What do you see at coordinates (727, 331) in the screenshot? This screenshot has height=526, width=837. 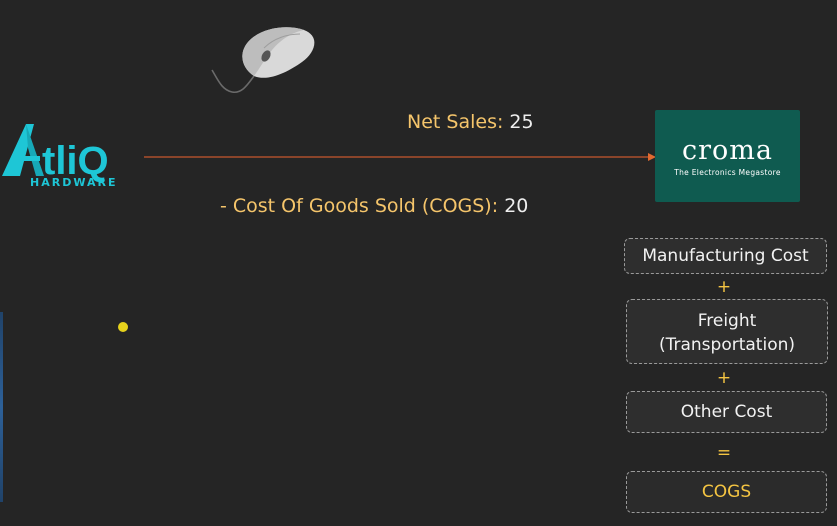 I see `freight-box: Freight (Transportation)` at bounding box center [727, 331].